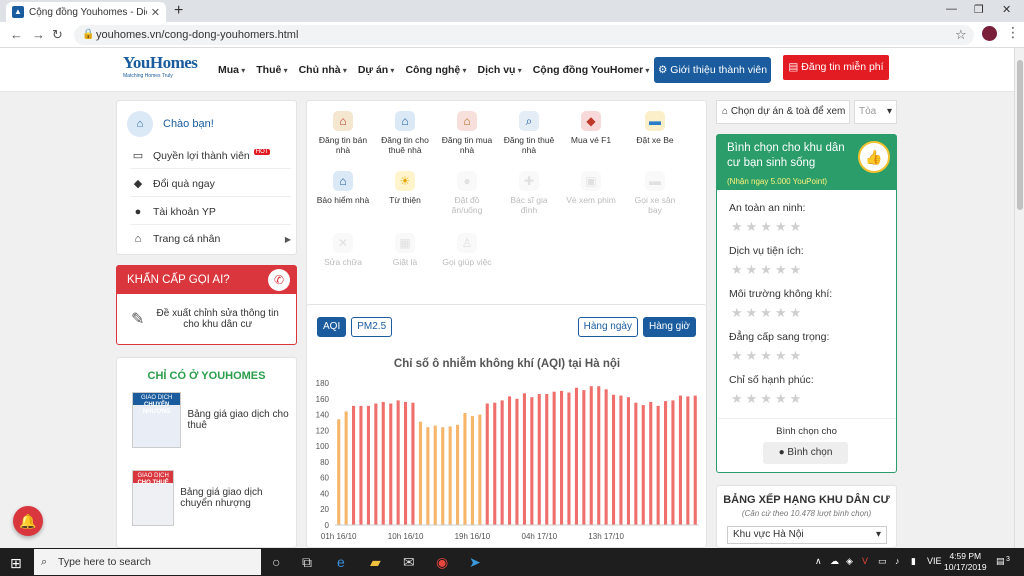 Image resolution: width=1024 pixels, height=576 pixels. What do you see at coordinates (836, 67) in the screenshot?
I see `post-free-button: ▤ Đăng tin miễn phí` at bounding box center [836, 67].